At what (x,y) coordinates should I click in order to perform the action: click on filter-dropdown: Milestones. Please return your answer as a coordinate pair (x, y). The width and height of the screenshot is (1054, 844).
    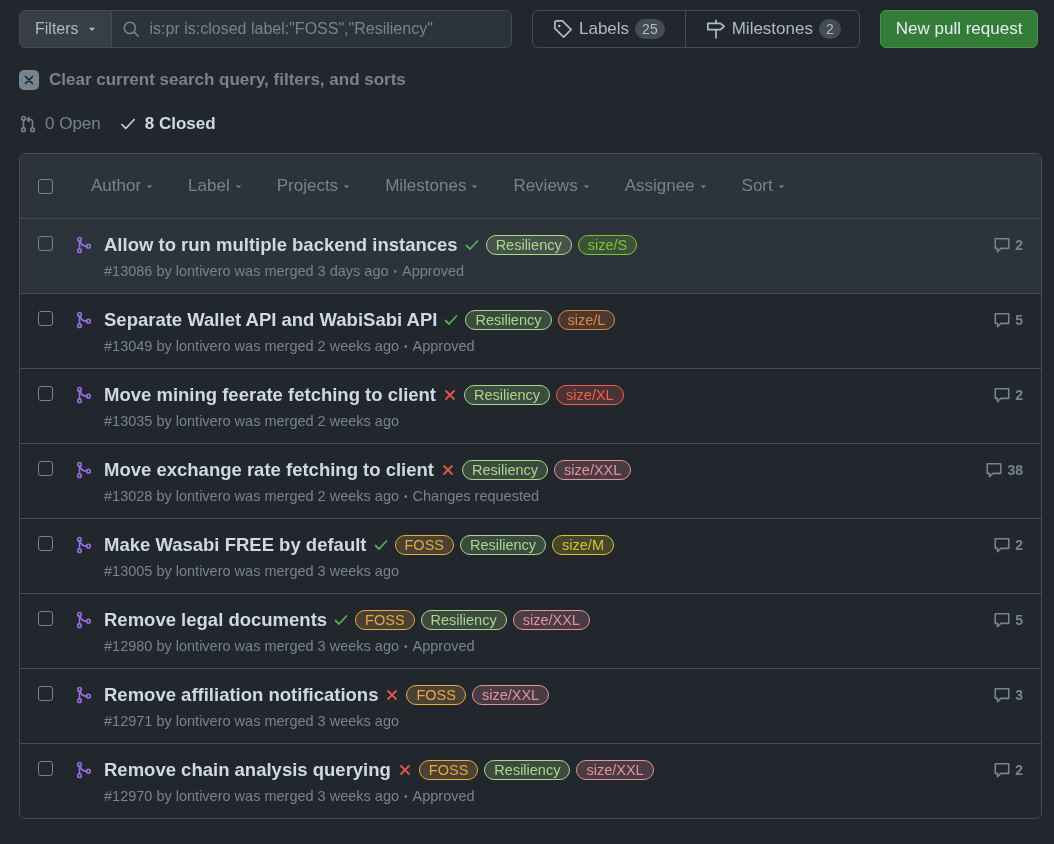
    Looking at the image, I should click on (432, 186).